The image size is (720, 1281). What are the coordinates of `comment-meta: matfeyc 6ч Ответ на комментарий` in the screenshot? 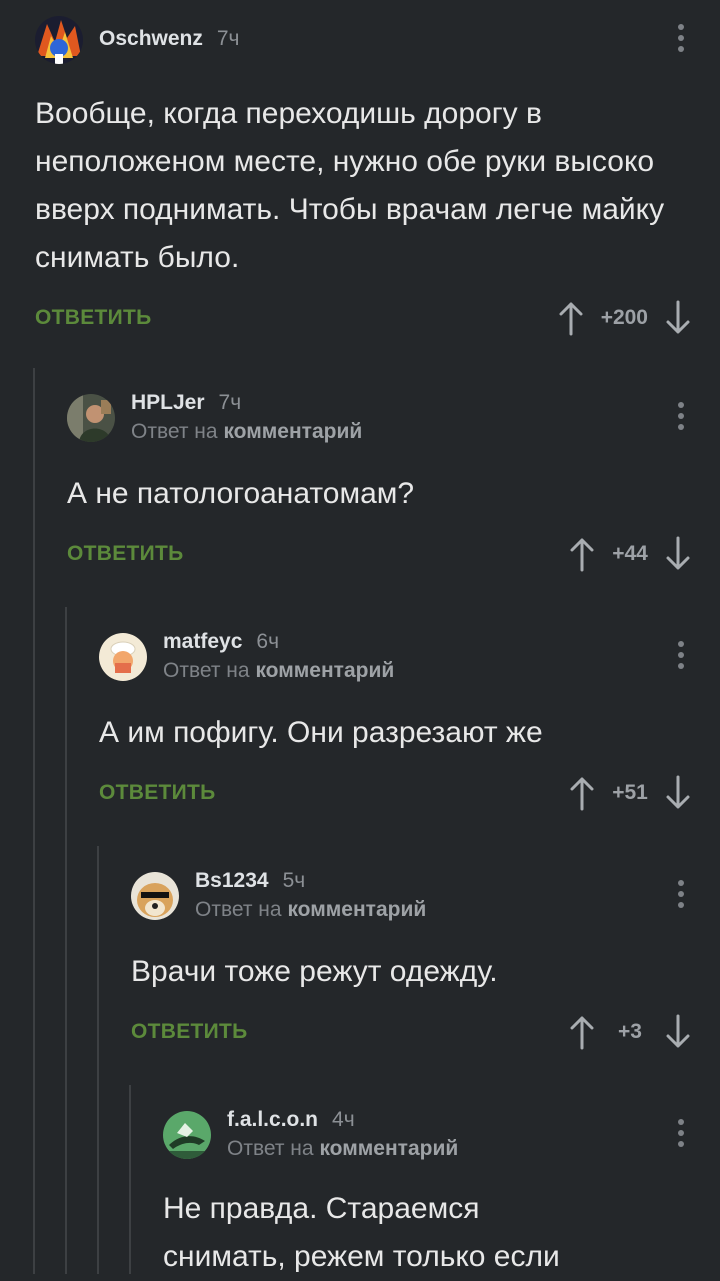 It's located at (278, 657).